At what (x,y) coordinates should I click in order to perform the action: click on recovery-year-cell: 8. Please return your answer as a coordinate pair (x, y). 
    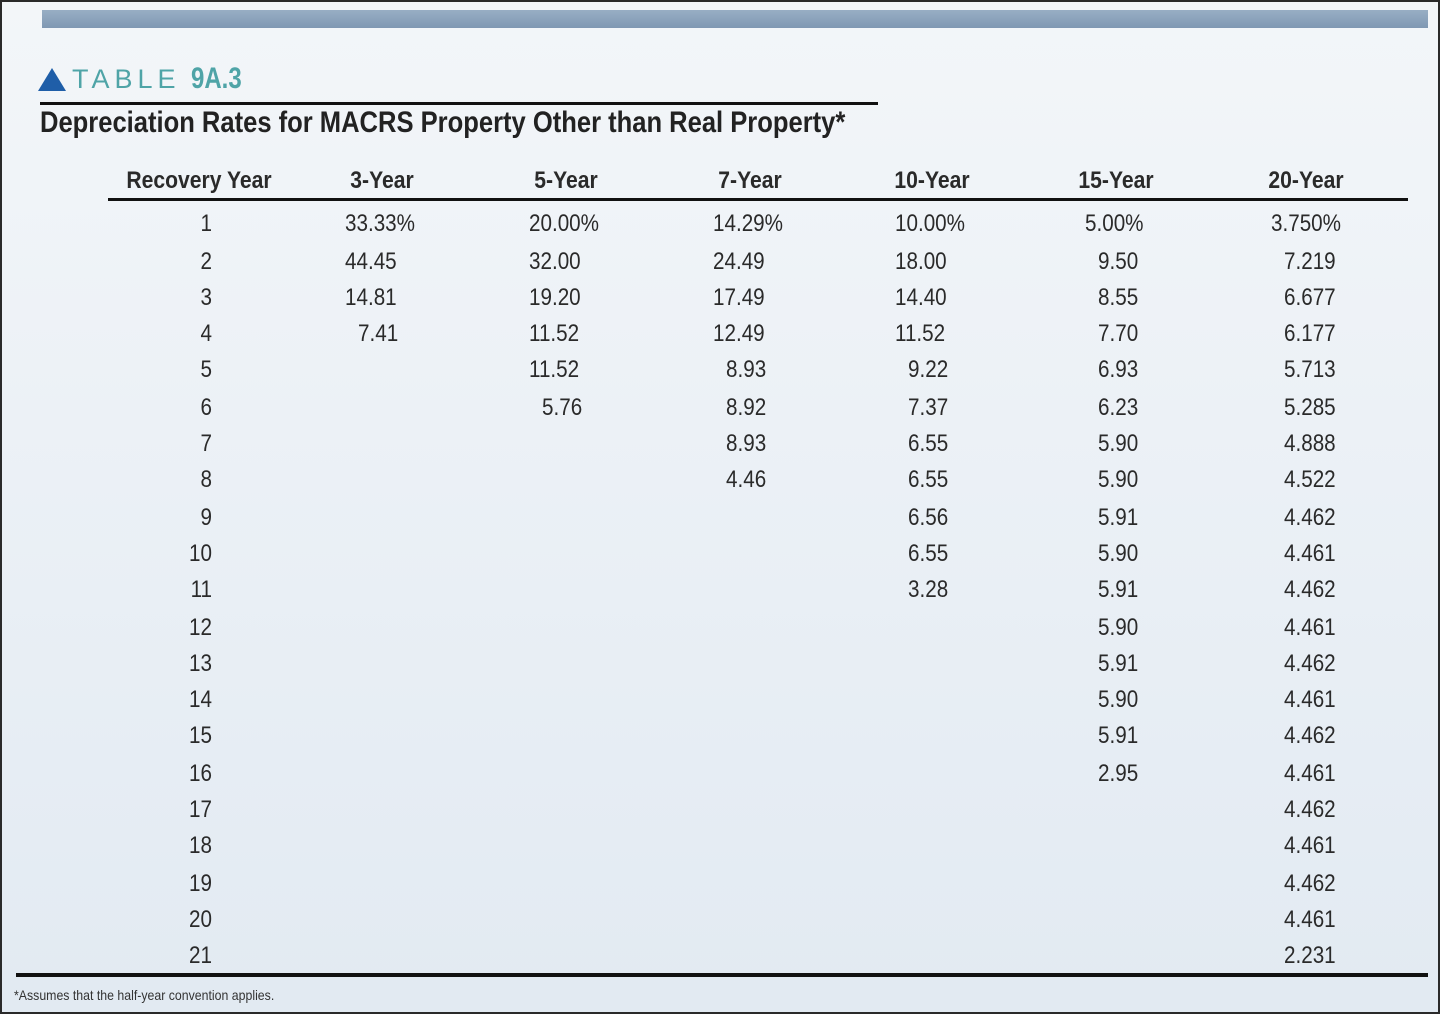
    Looking at the image, I should click on (206, 479).